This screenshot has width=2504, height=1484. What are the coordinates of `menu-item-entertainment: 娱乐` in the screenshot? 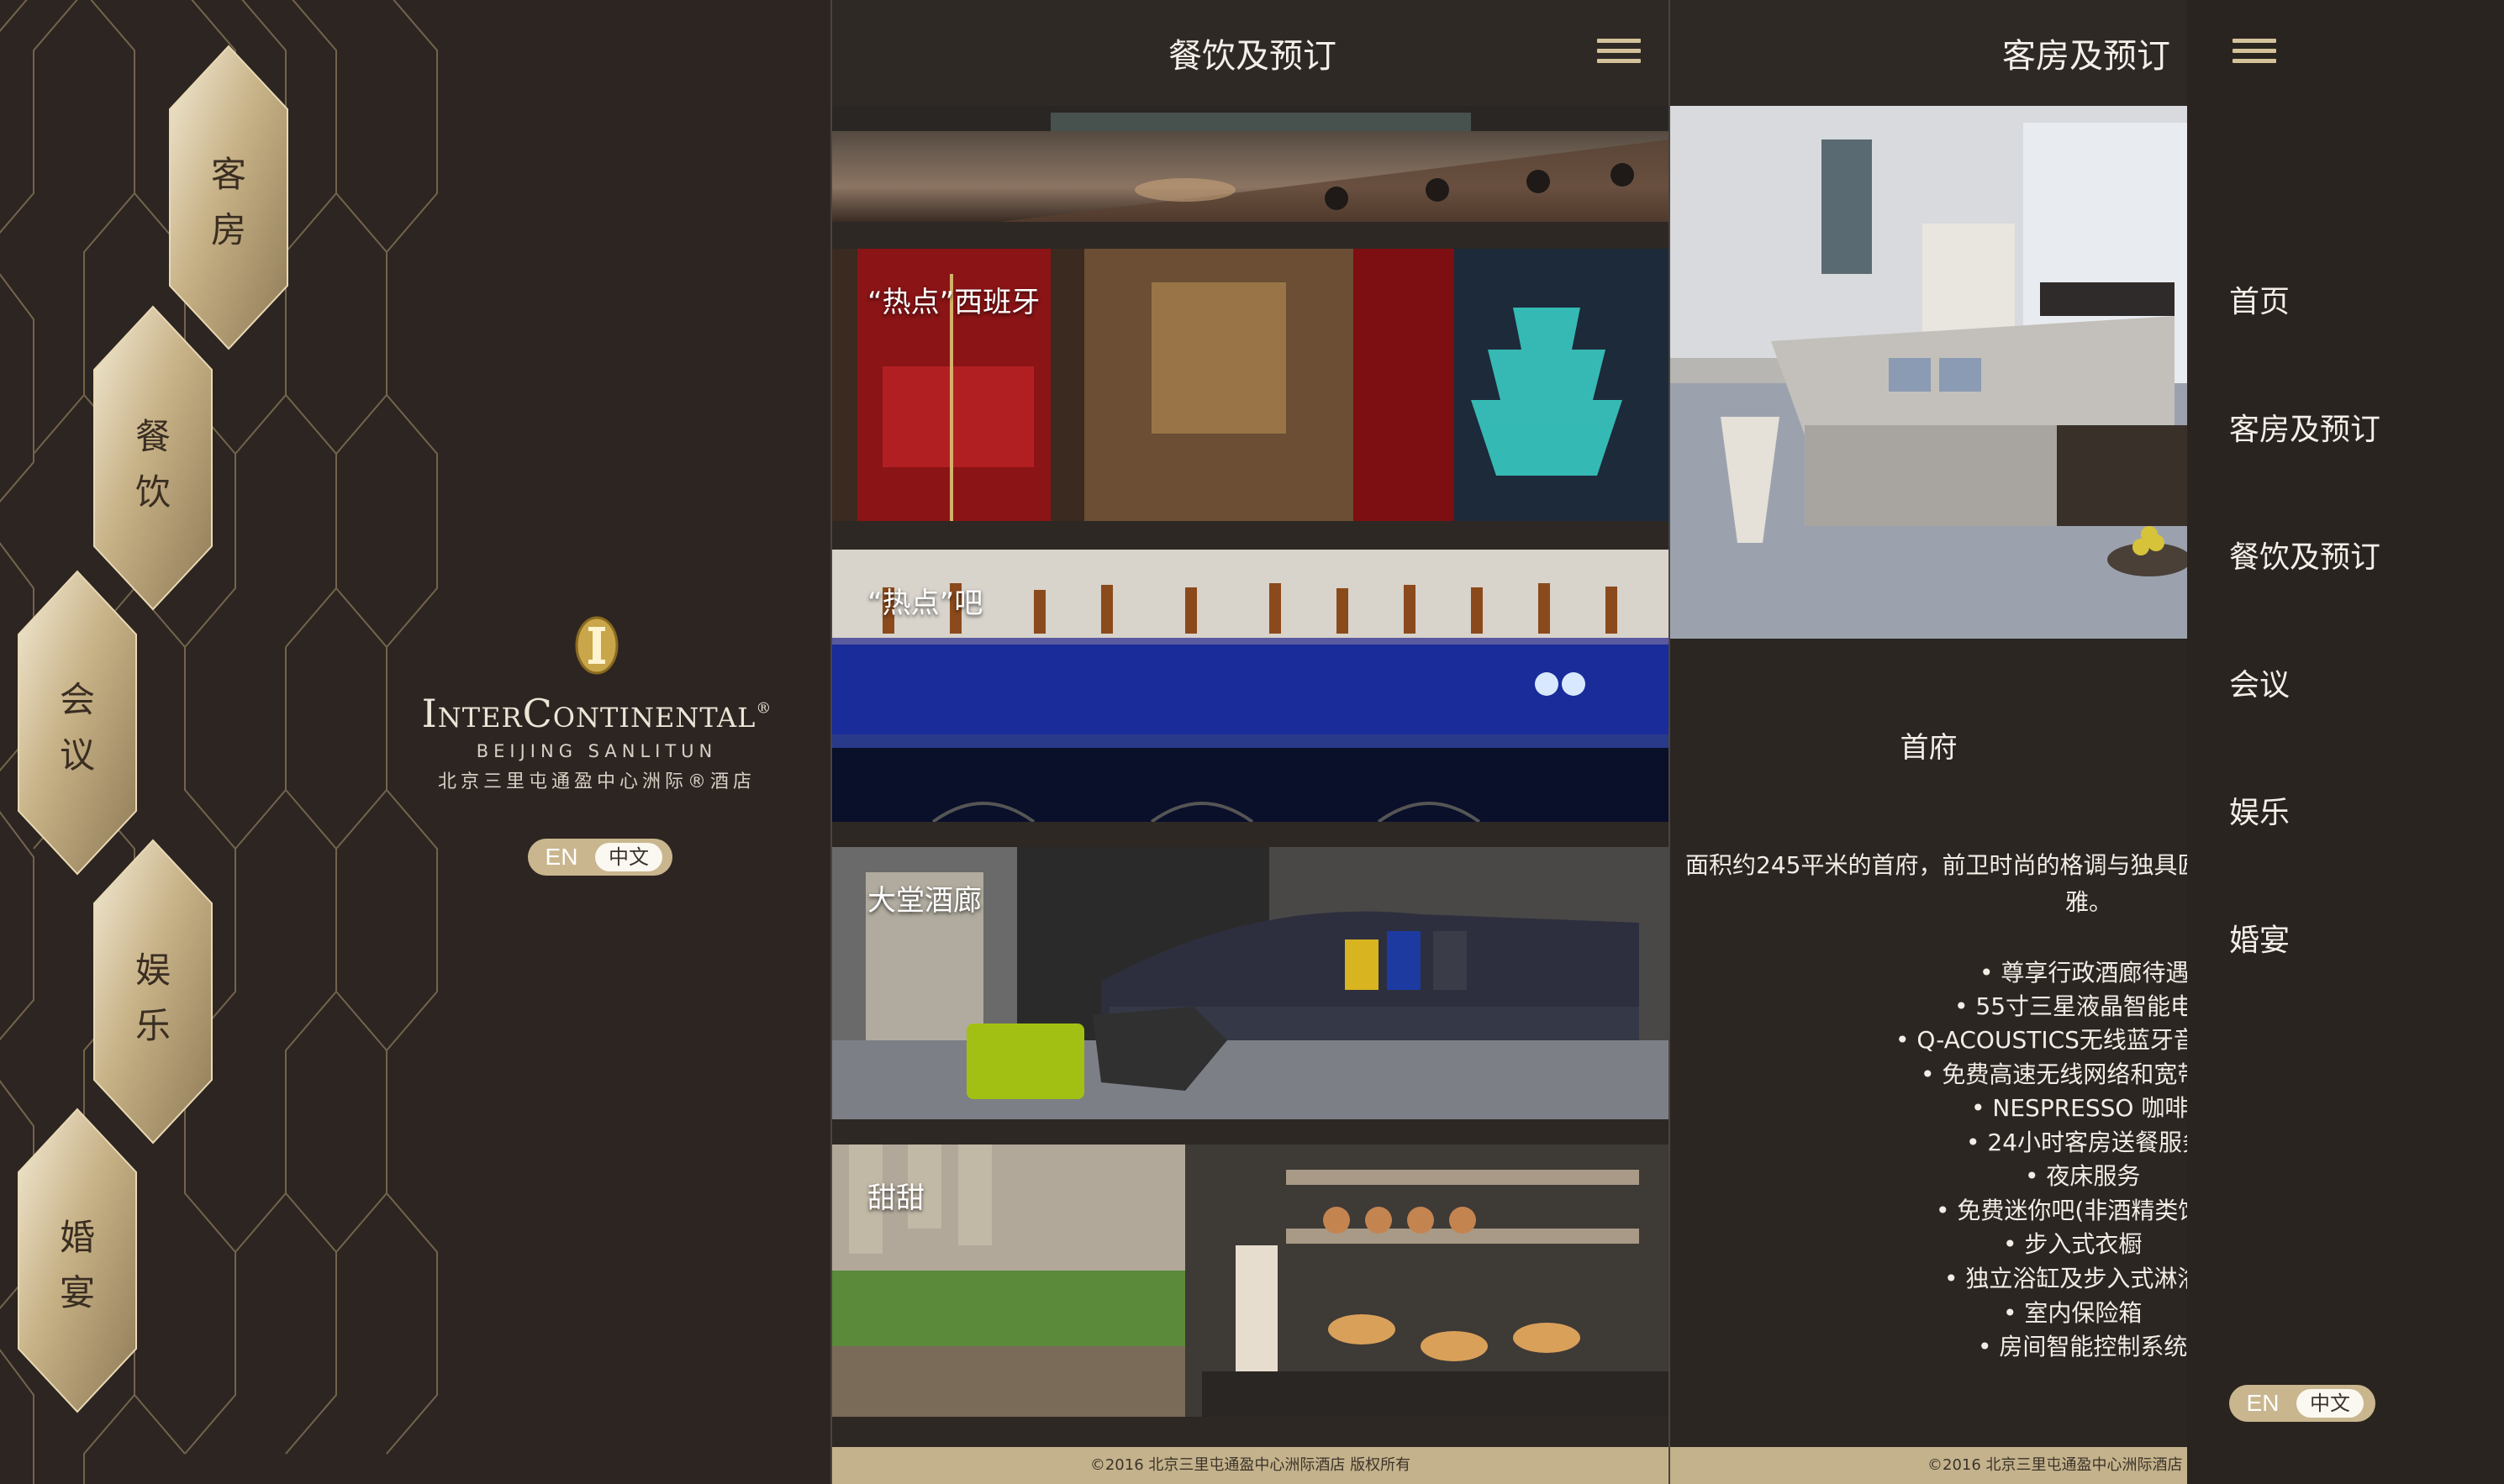 It's located at (2259, 810).